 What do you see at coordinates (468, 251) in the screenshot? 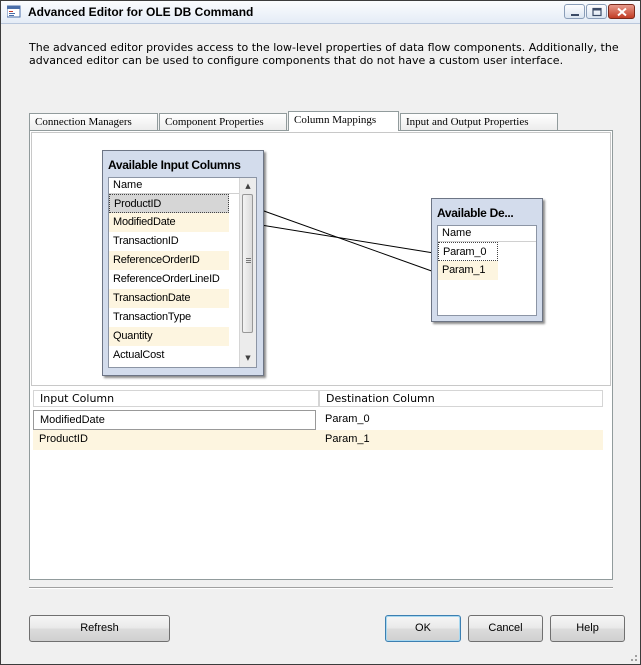
I see `destination-column-row: Param_0` at bounding box center [468, 251].